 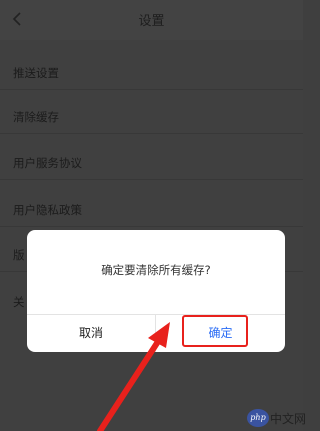 What do you see at coordinates (288, 419) in the screenshot?
I see `watermark-text: 中文网` at bounding box center [288, 419].